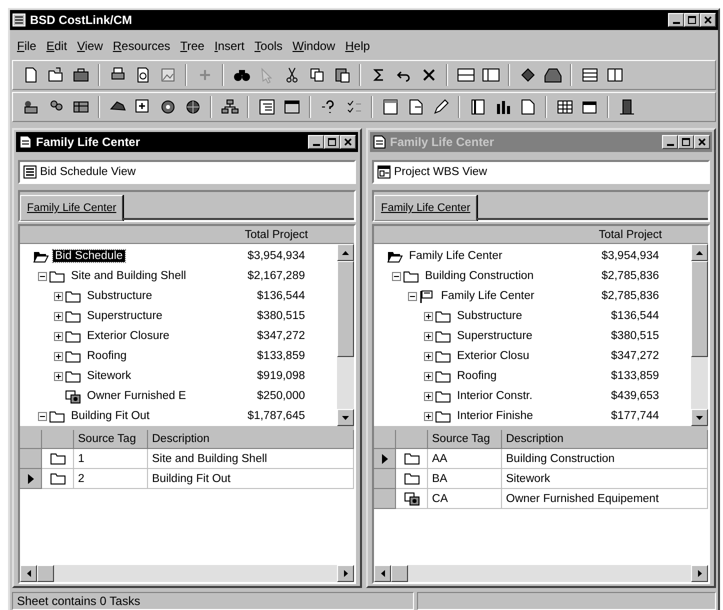 The height and width of the screenshot is (610, 723). Describe the element at coordinates (314, 46) in the screenshot. I see `menu-item: Window` at that location.